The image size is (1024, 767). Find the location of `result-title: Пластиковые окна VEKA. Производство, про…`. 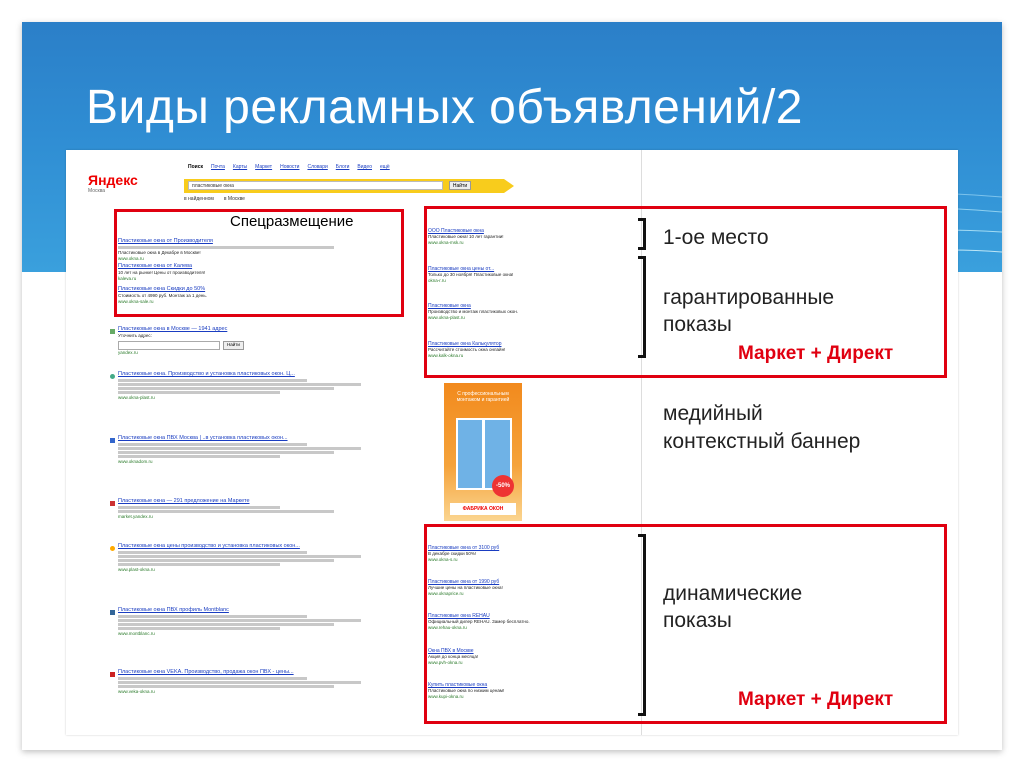

result-title: Пластиковые окна VEKA. Производство, про… is located at coordinates (253, 672).